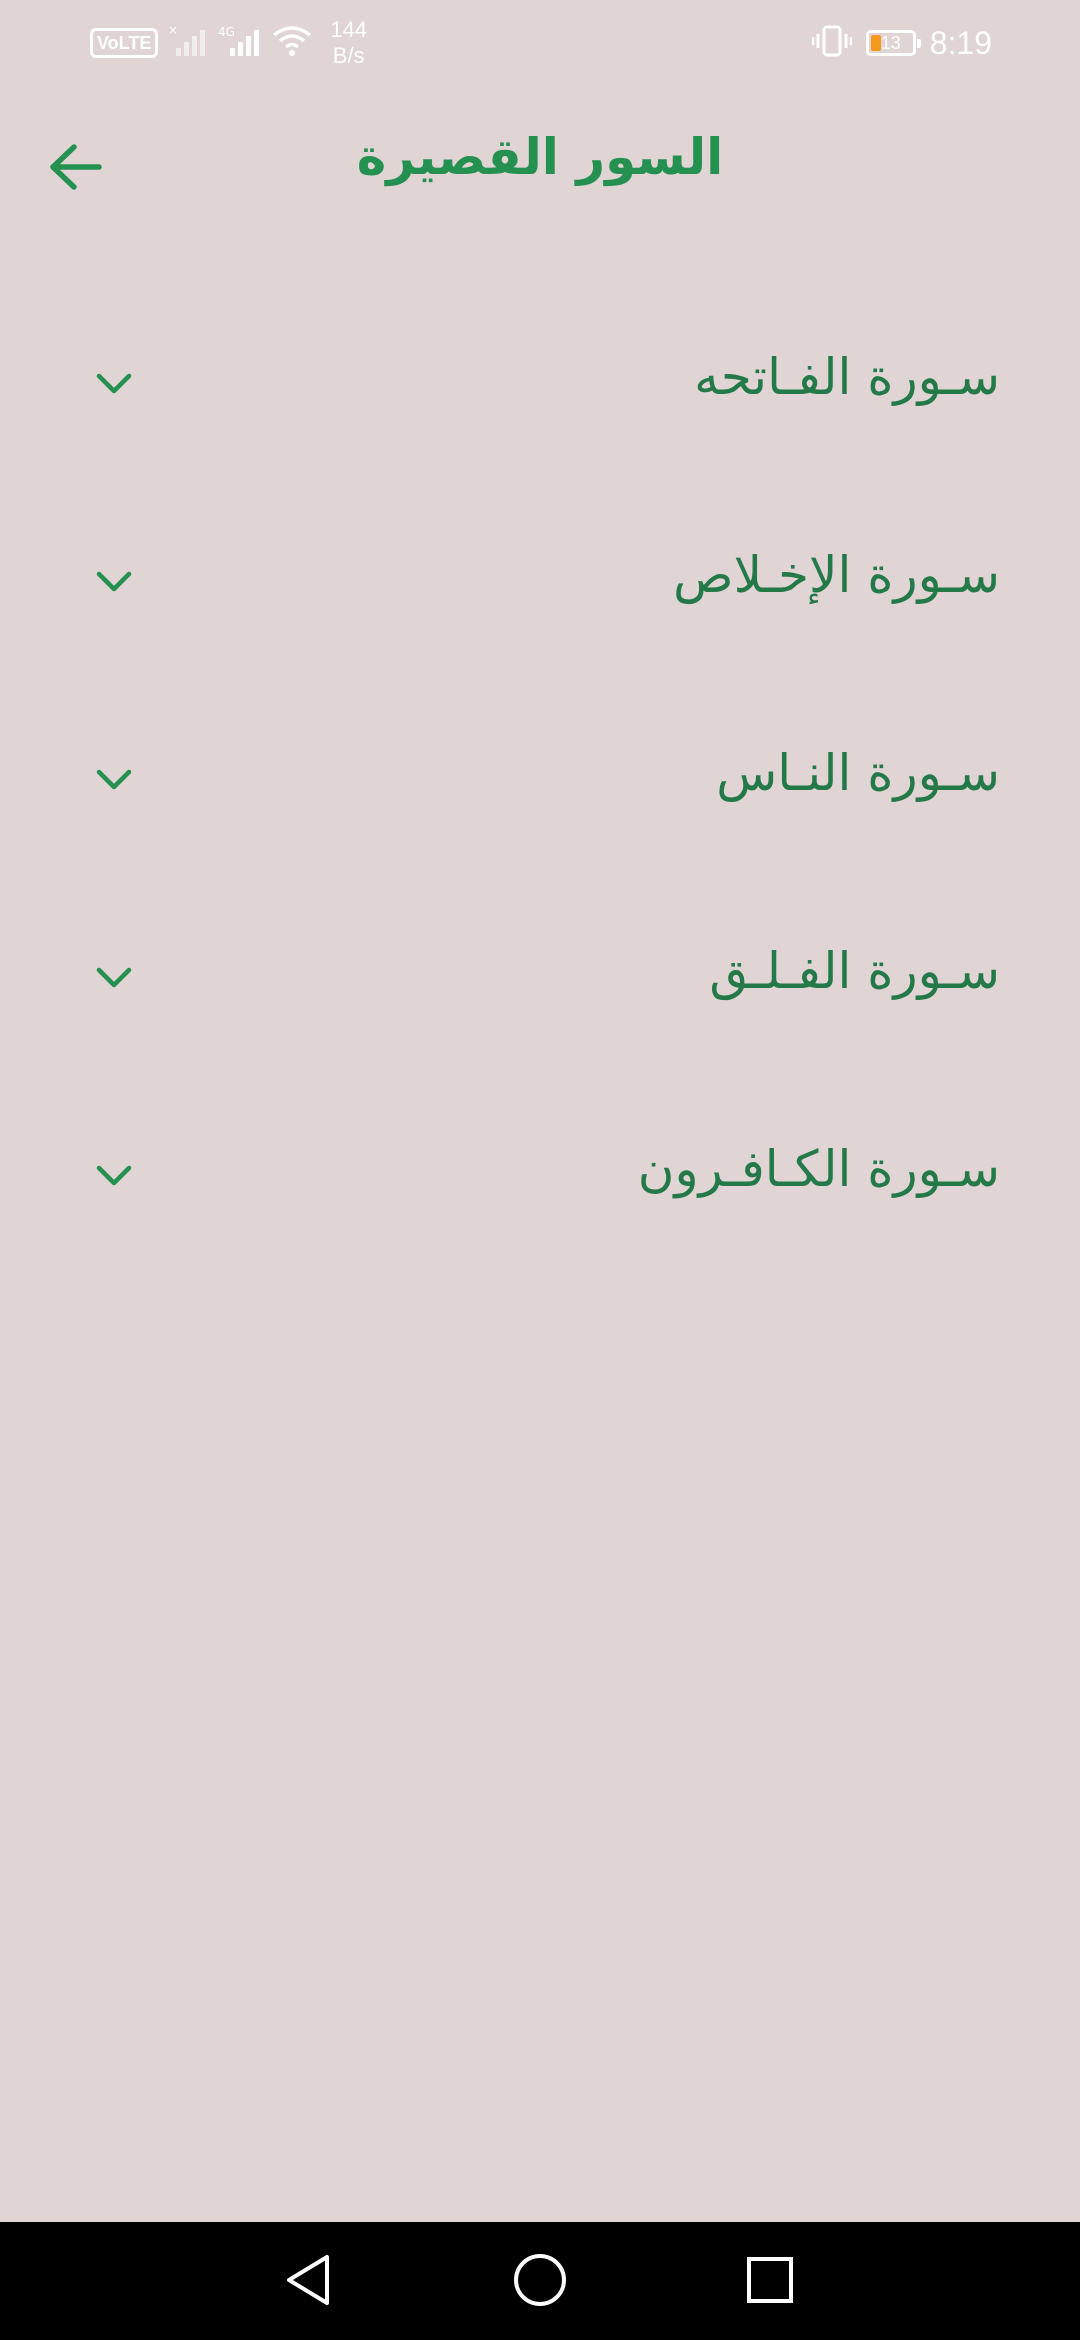  Describe the element at coordinates (226, 32) in the screenshot. I see `svg-text: 4G` at that location.